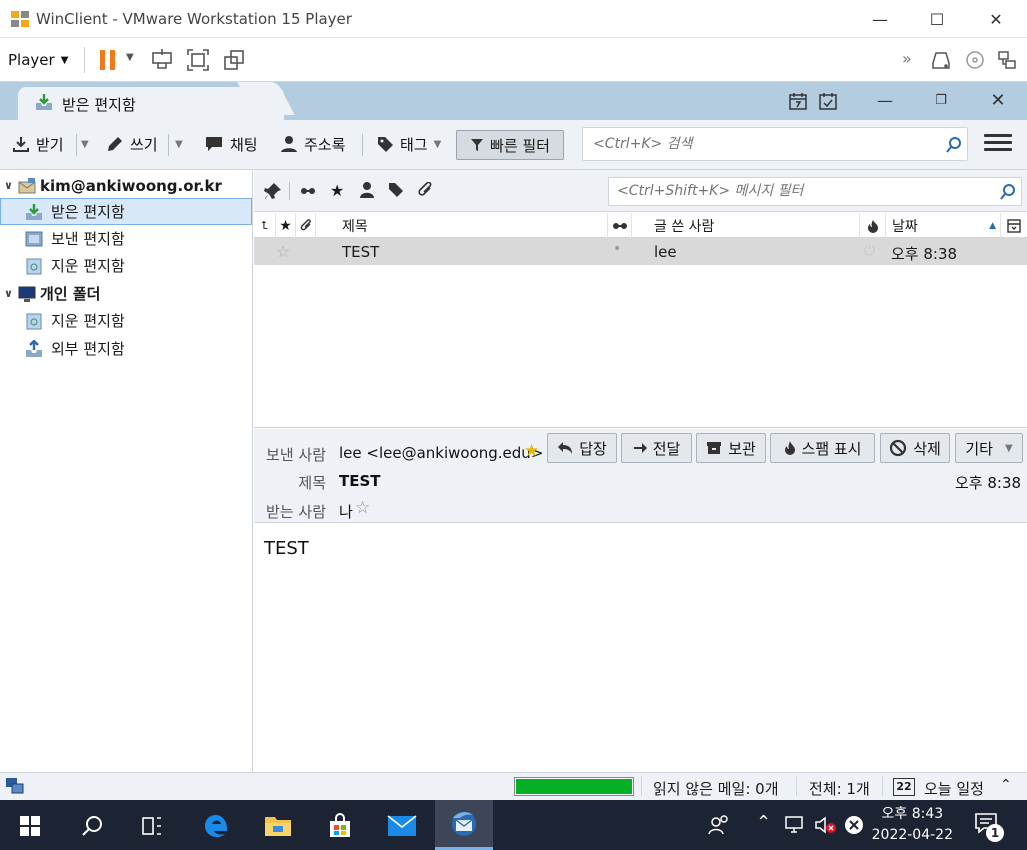 Image resolution: width=1027 pixels, height=850 pixels. What do you see at coordinates (38, 60) in the screenshot?
I see `player-menu: Player ▼` at bounding box center [38, 60].